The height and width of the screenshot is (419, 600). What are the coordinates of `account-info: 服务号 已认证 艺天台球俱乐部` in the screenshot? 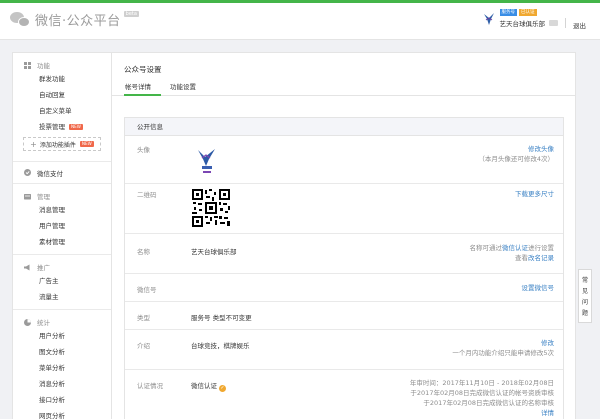 It's located at (528, 18).